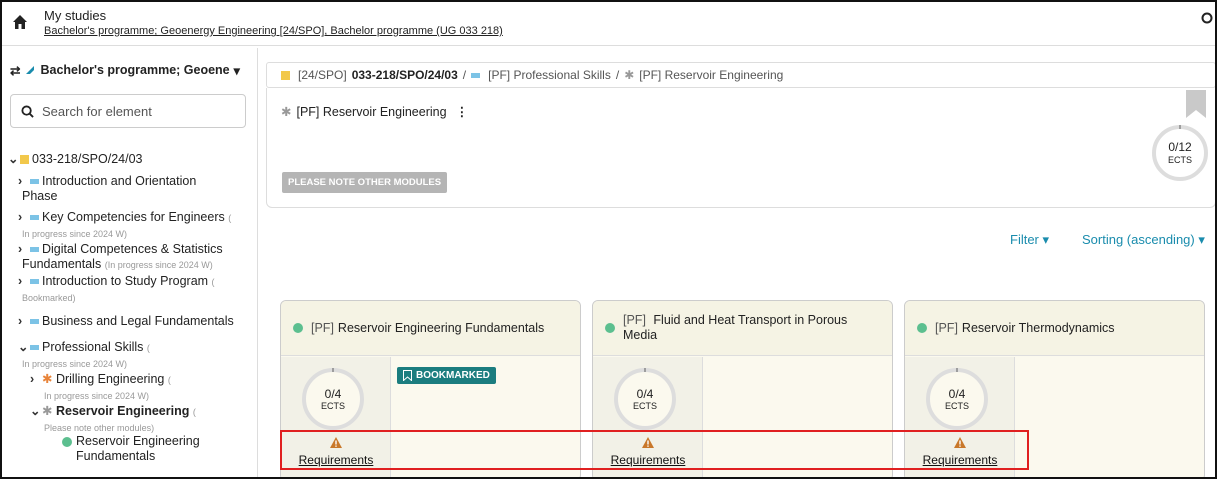 This screenshot has height=479, width=1217. I want to click on tree-item-label: Professional Skills, so click(93, 347).